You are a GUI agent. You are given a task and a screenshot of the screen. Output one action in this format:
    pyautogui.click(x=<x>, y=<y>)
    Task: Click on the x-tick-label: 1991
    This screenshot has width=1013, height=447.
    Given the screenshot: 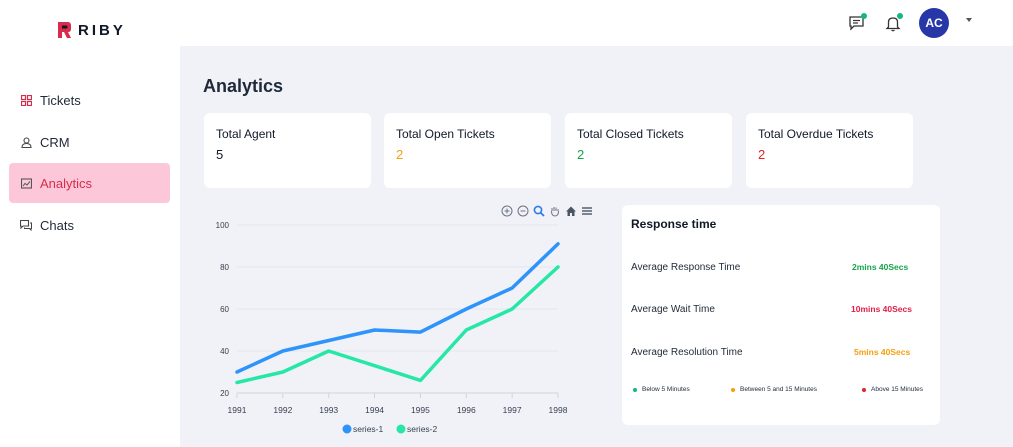 What is the action you would take?
    pyautogui.click(x=237, y=410)
    